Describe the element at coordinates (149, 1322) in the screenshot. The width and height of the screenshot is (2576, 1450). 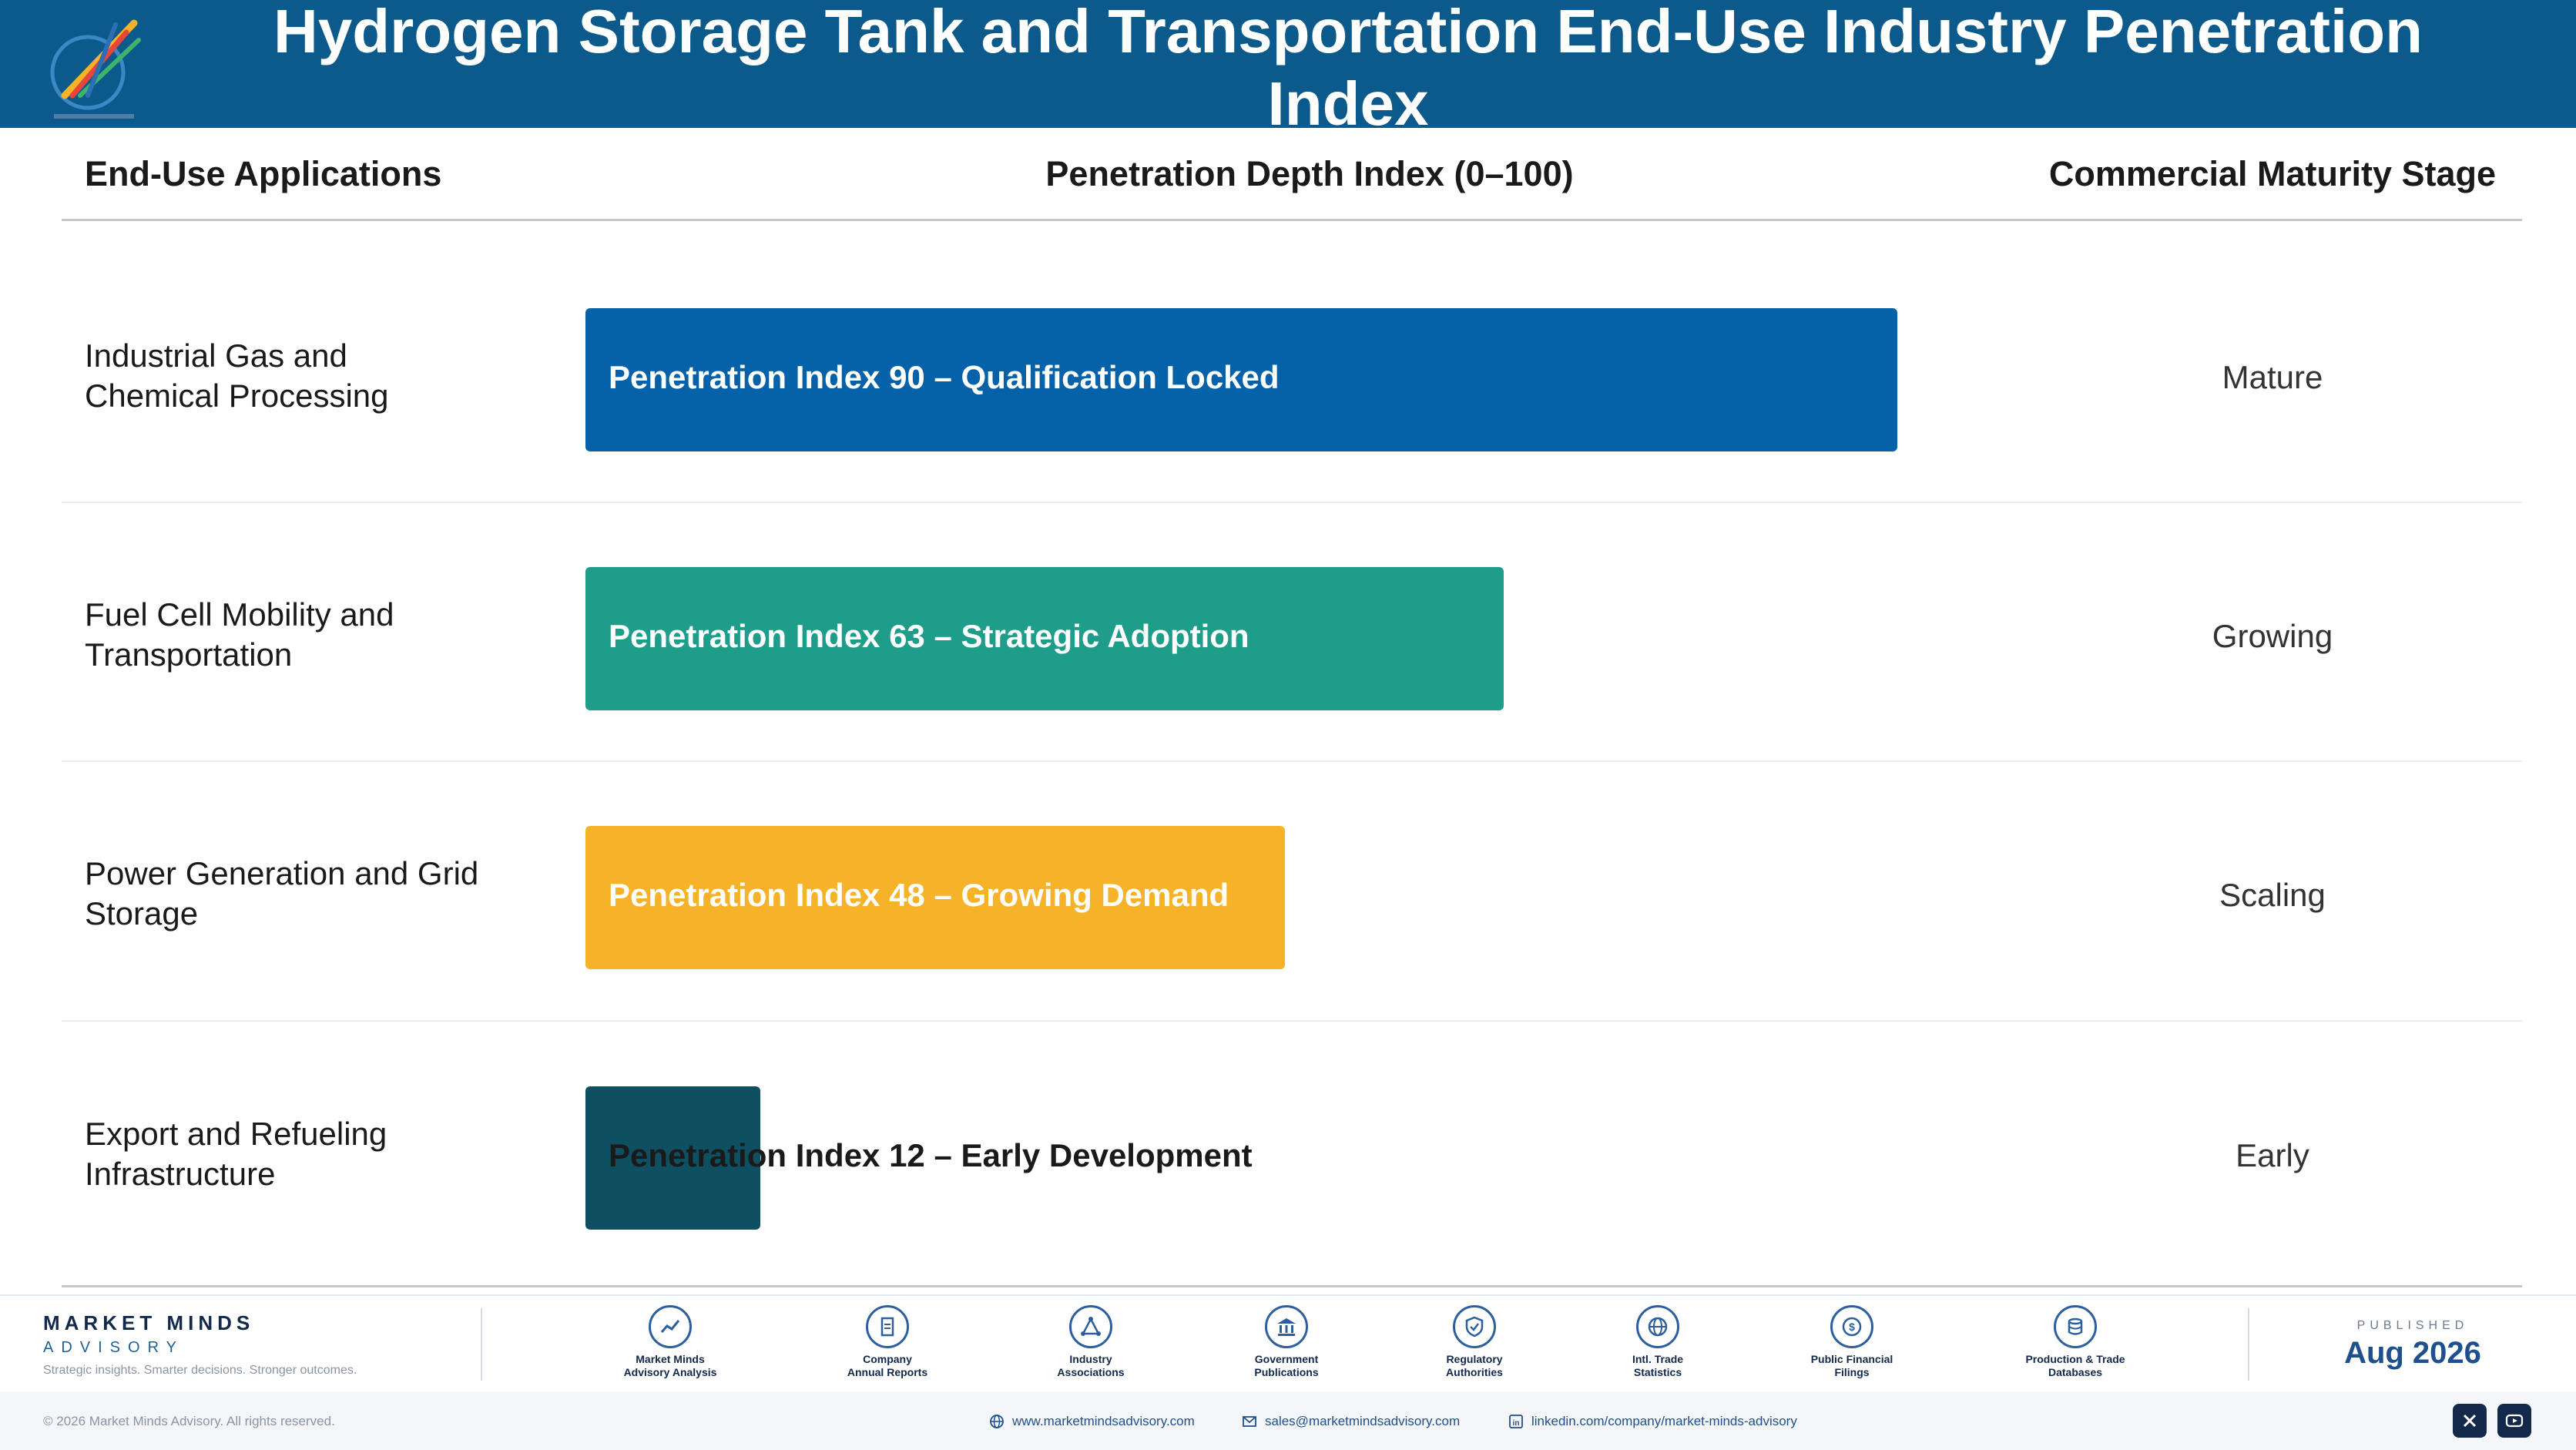
I see `brand-name: MARKET MINDS` at that location.